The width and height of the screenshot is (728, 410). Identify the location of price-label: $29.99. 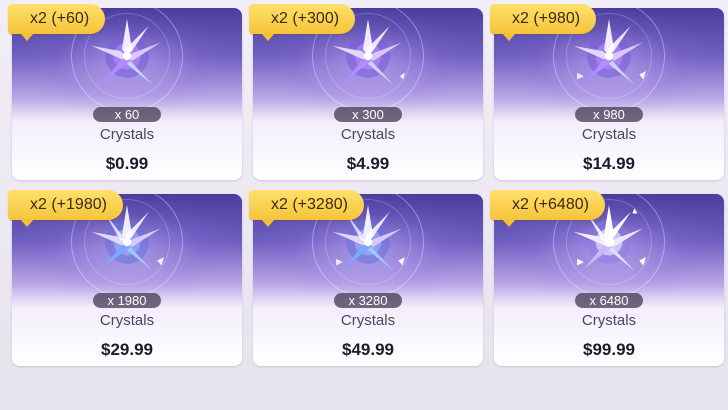
(127, 349).